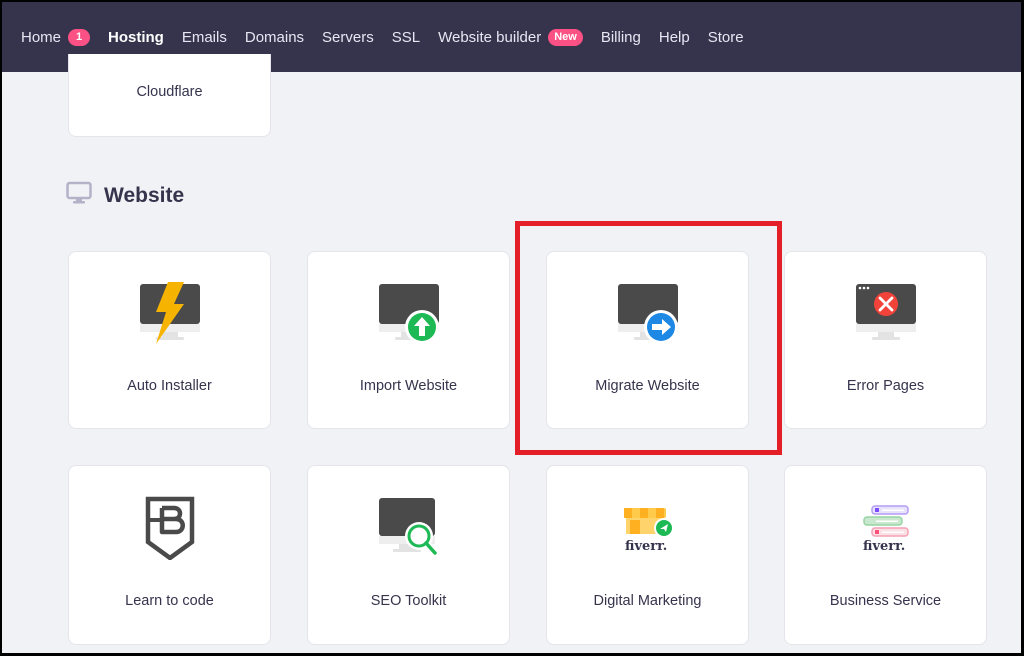  I want to click on card-auto-installer: Auto Installer, so click(169, 340).